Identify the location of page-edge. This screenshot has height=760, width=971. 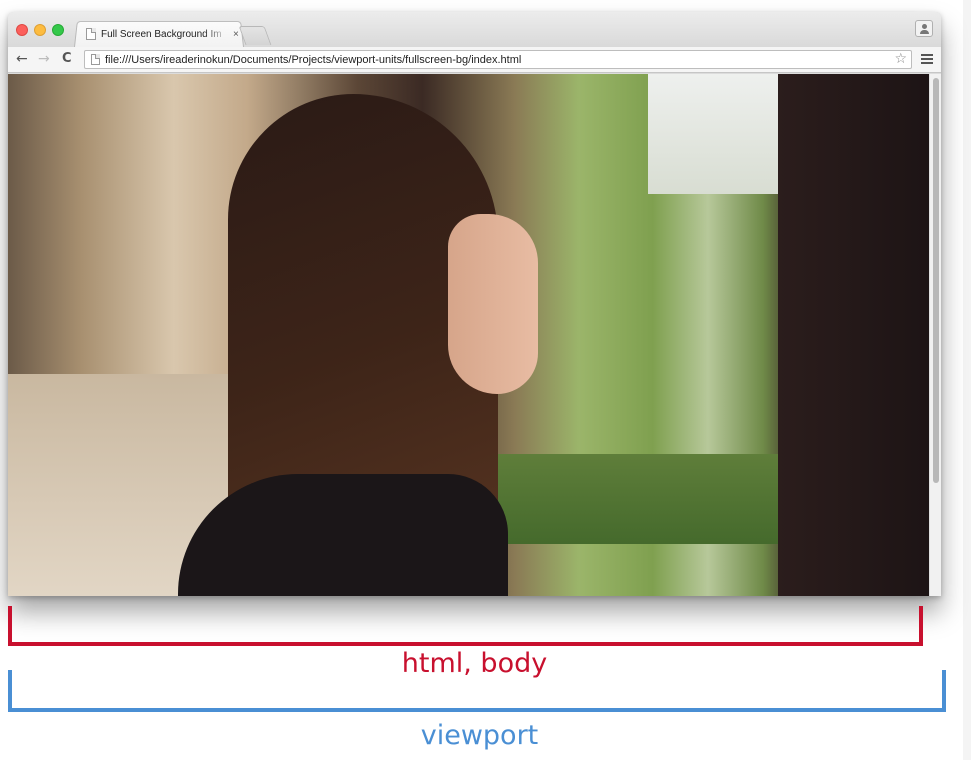
(967, 380).